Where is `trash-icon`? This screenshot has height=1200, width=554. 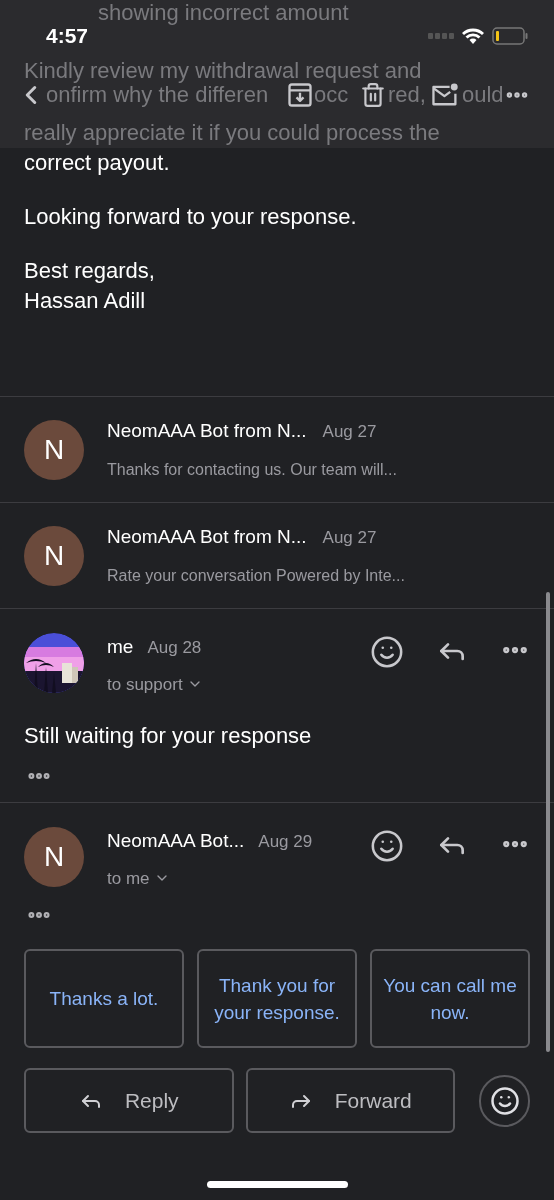 trash-icon is located at coordinates (373, 94).